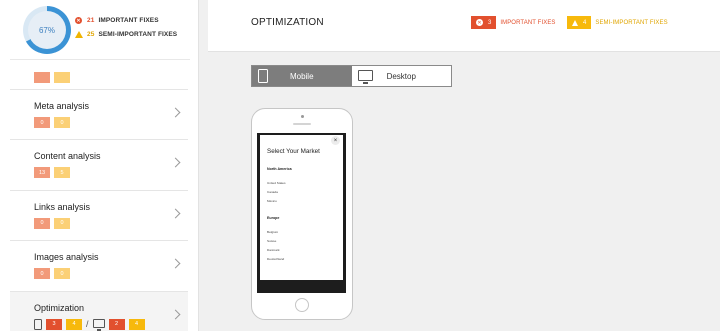  What do you see at coordinates (273, 218) in the screenshot?
I see `region-heading: Europe` at bounding box center [273, 218].